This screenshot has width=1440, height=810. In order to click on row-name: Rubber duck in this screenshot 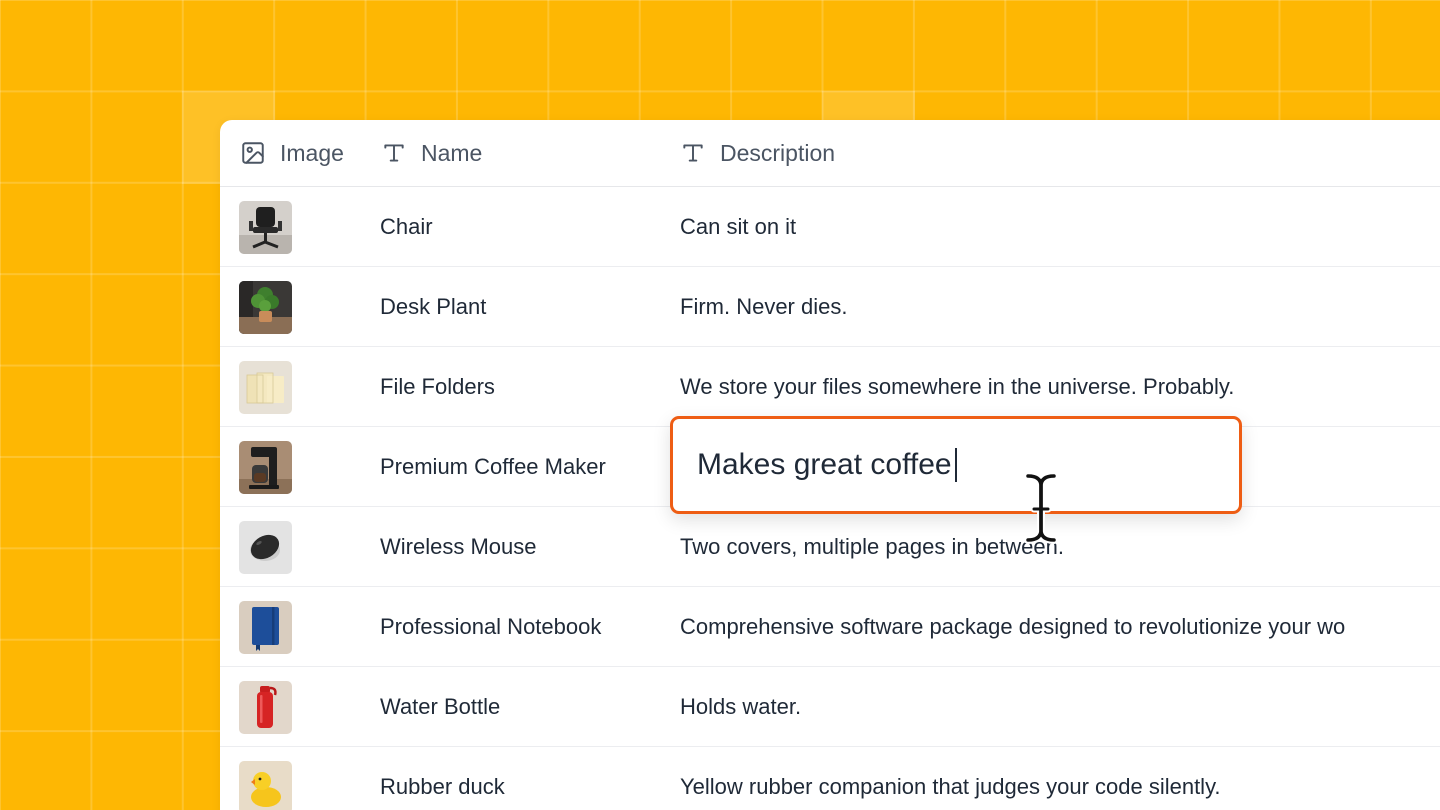, I will do `click(442, 778)`.